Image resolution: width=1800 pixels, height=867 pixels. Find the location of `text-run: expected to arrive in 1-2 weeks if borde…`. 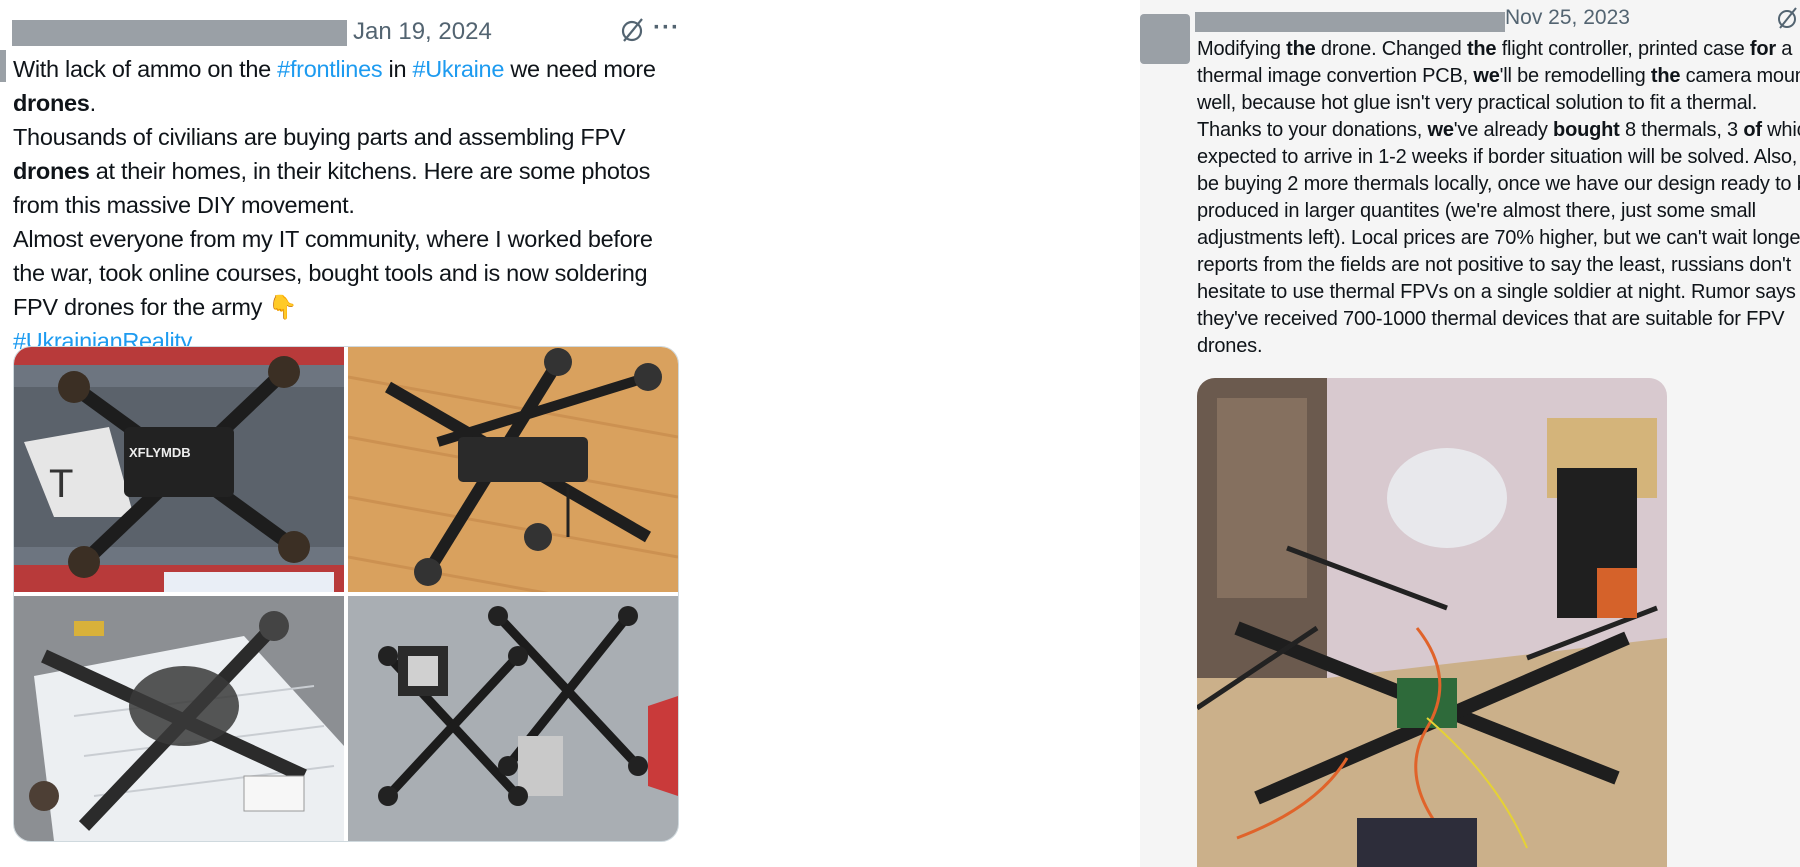

text-run: expected to arrive in 1-2 weeks if borde… is located at coordinates (1498, 157).